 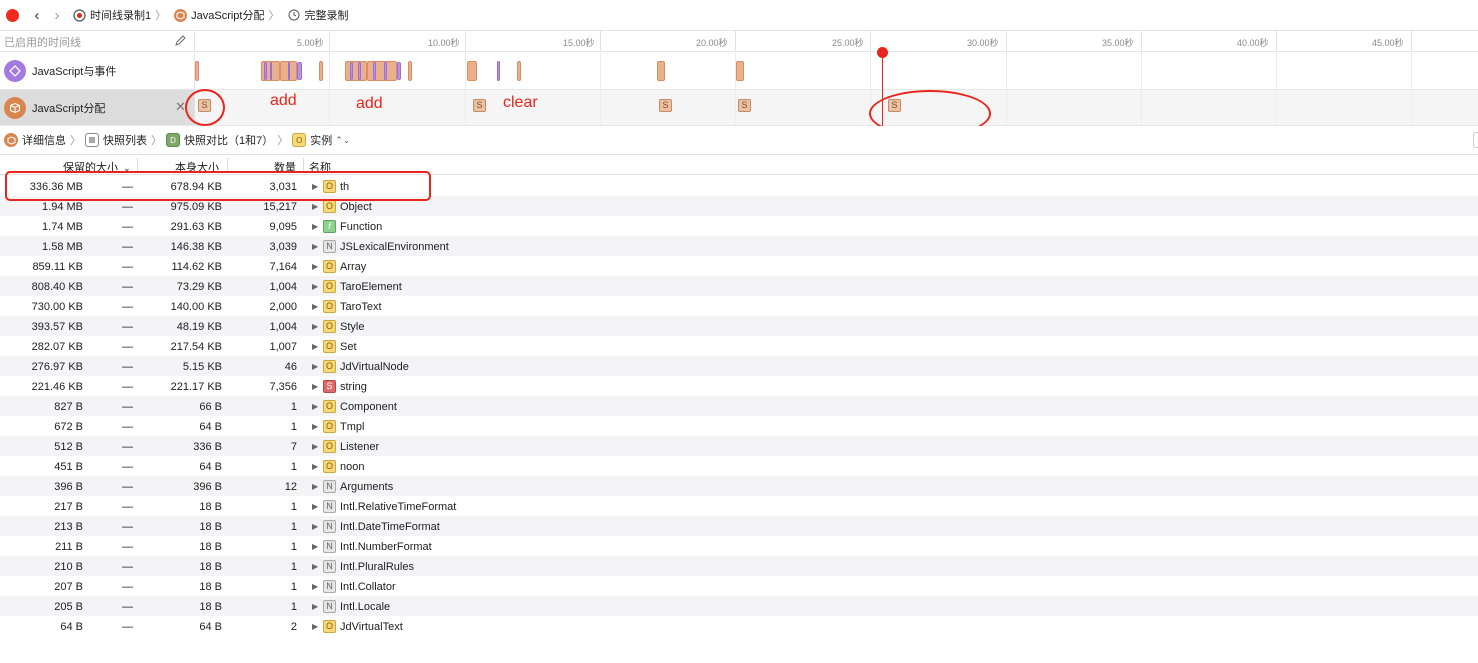 I want to click on crumb-timeline-recording: 时间线录制1 〉, so click(x=119, y=15).